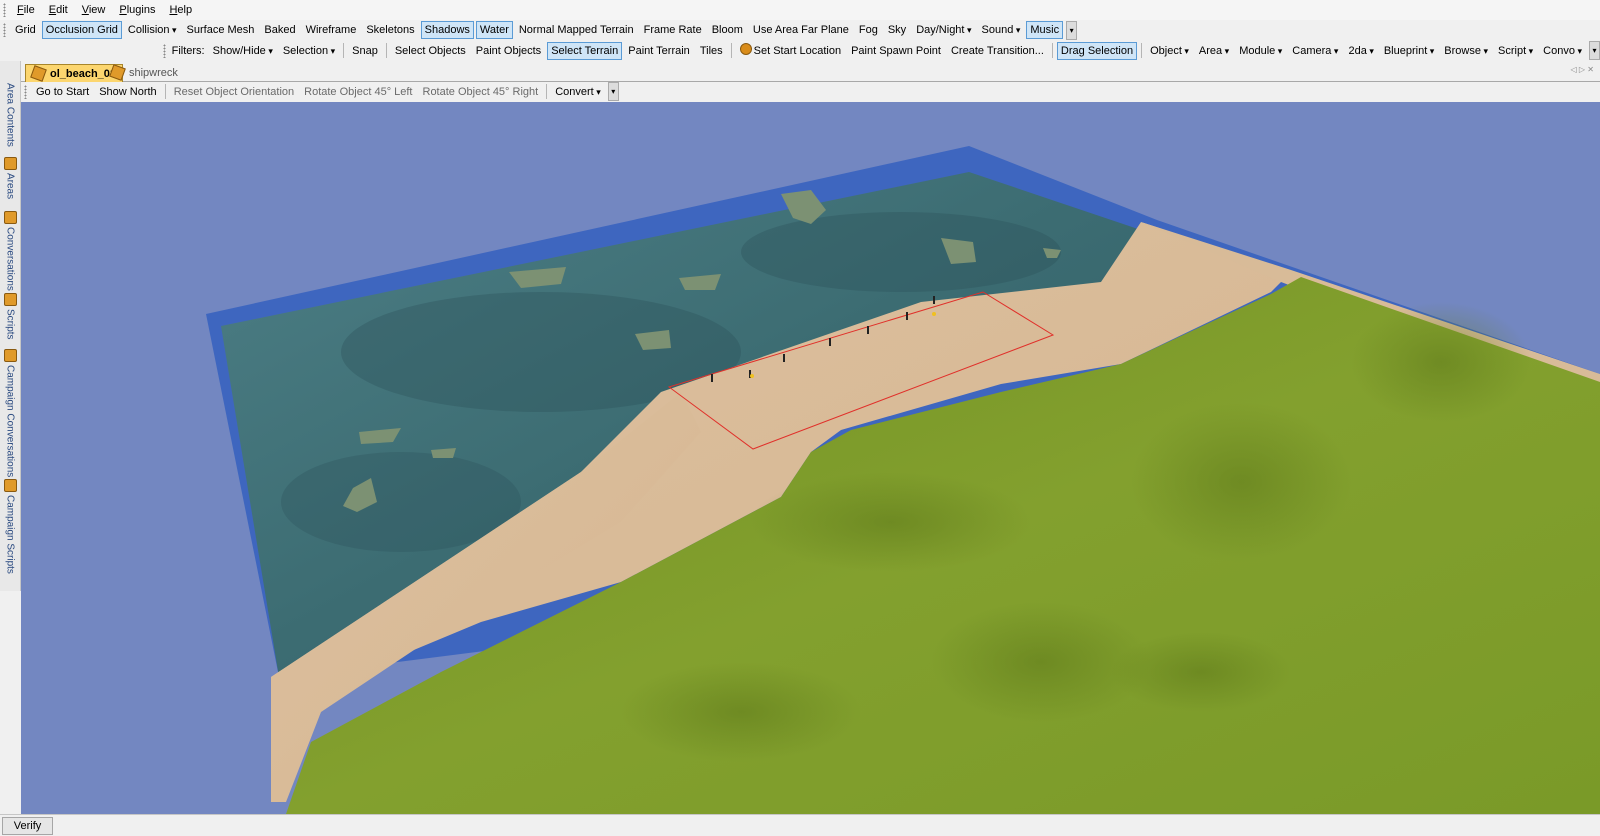 Image resolution: width=1600 pixels, height=836 pixels. I want to click on module-dropdown: Module, so click(1260, 51).